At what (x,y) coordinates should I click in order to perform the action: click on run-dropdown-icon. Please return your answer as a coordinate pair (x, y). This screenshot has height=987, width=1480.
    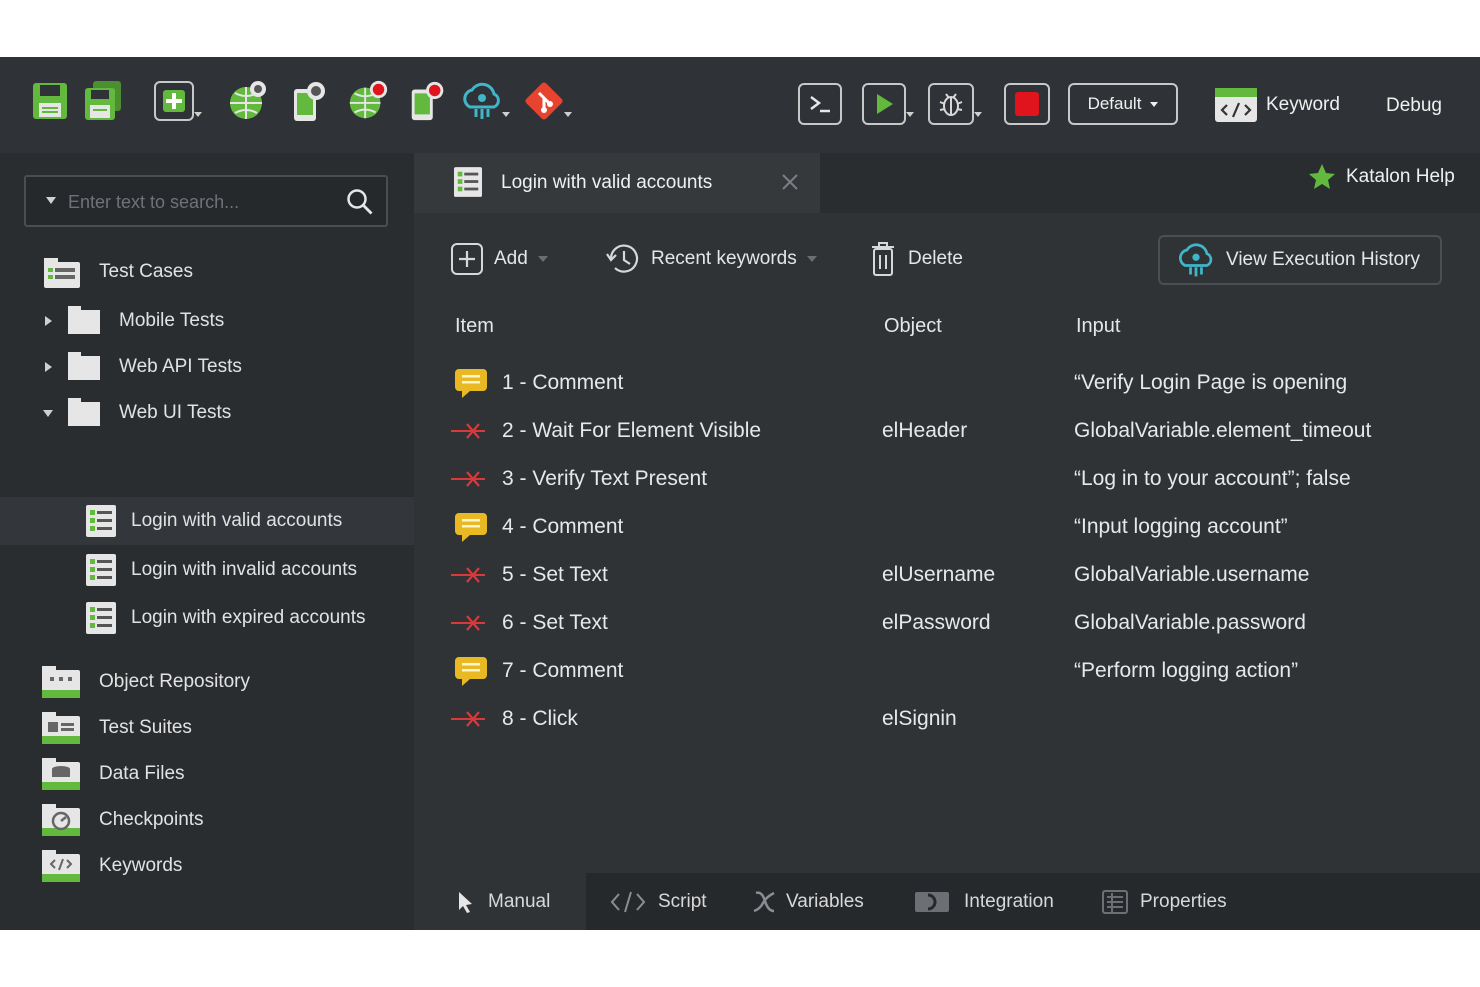
    Looking at the image, I should click on (910, 114).